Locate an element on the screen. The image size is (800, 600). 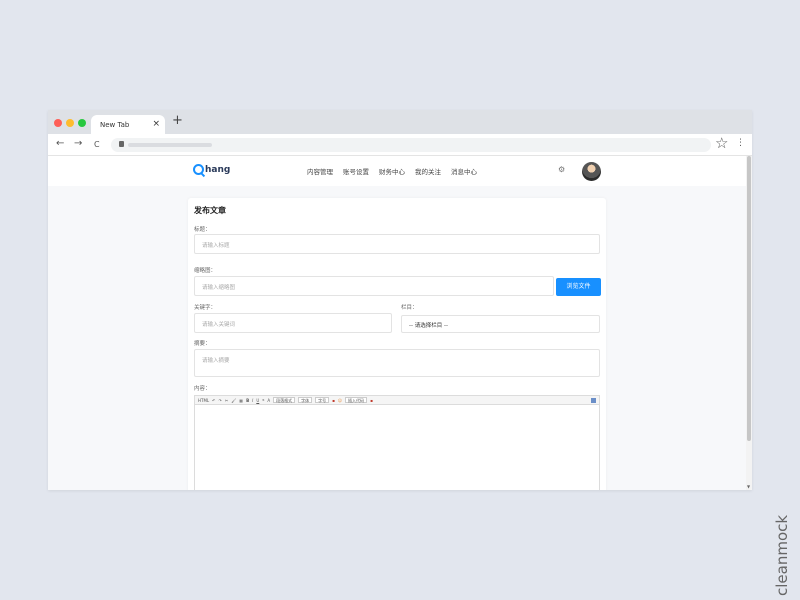
gear-icon: ⚙ is located at coordinates (561, 169).